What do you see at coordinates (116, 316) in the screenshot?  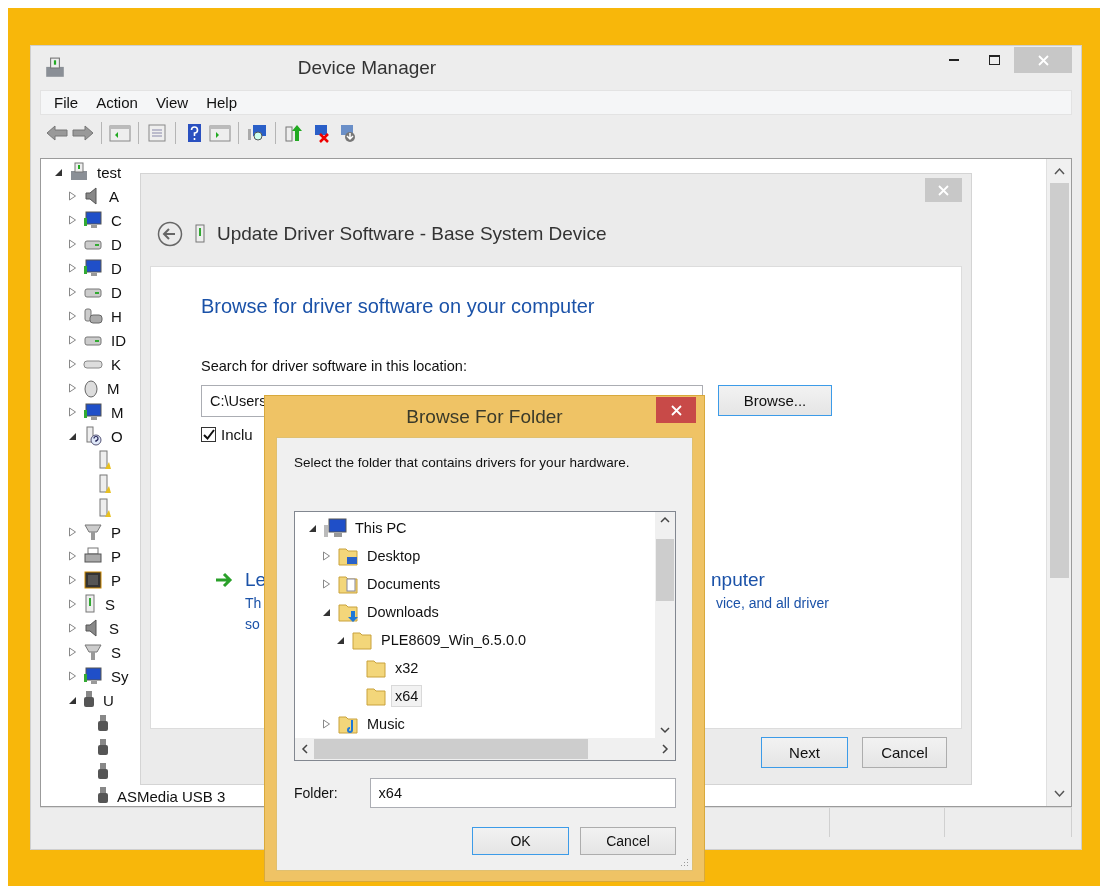 I see `tree-item: H` at bounding box center [116, 316].